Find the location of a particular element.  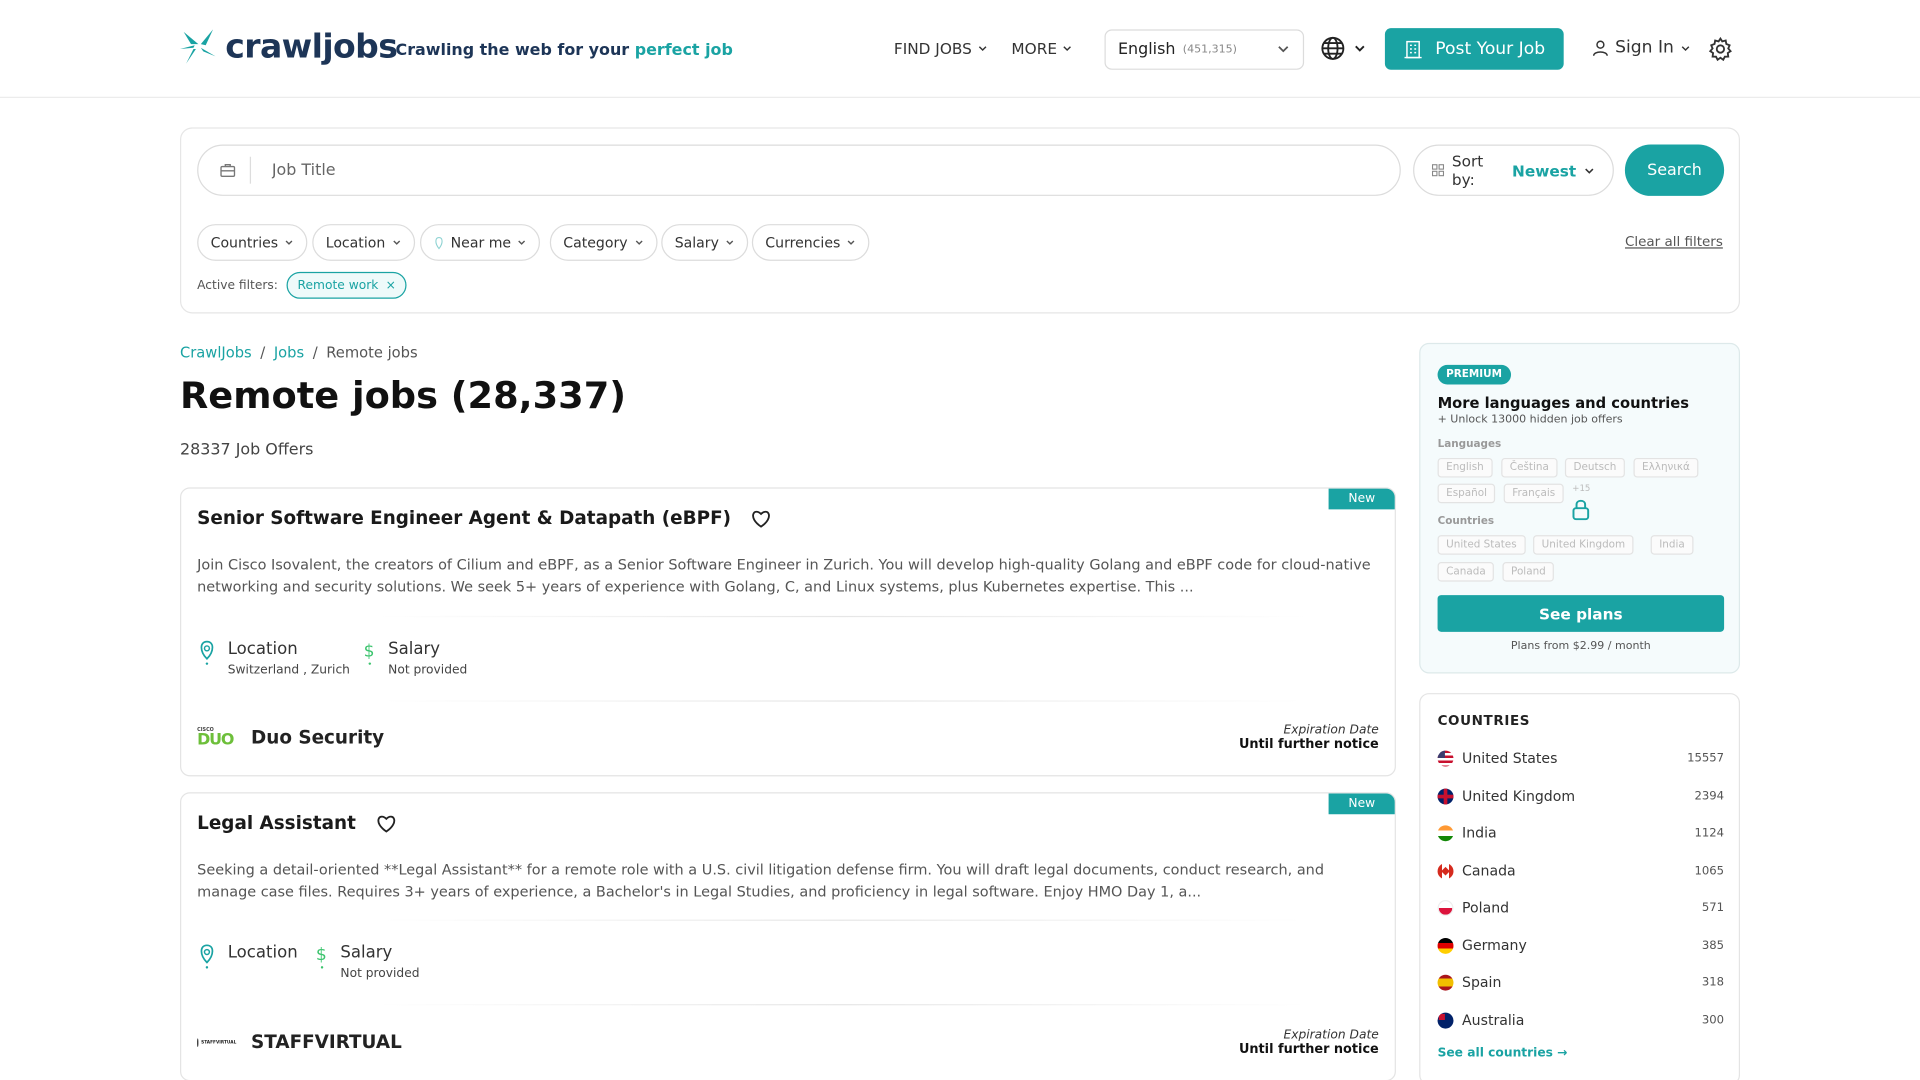

country-name: Germany is located at coordinates (1494, 945).